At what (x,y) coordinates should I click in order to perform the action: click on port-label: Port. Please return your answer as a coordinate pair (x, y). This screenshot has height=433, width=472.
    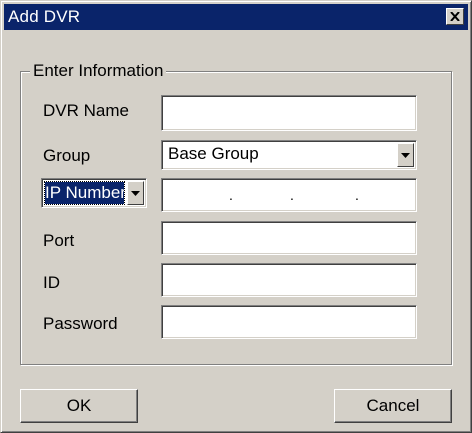
    Looking at the image, I should click on (59, 240).